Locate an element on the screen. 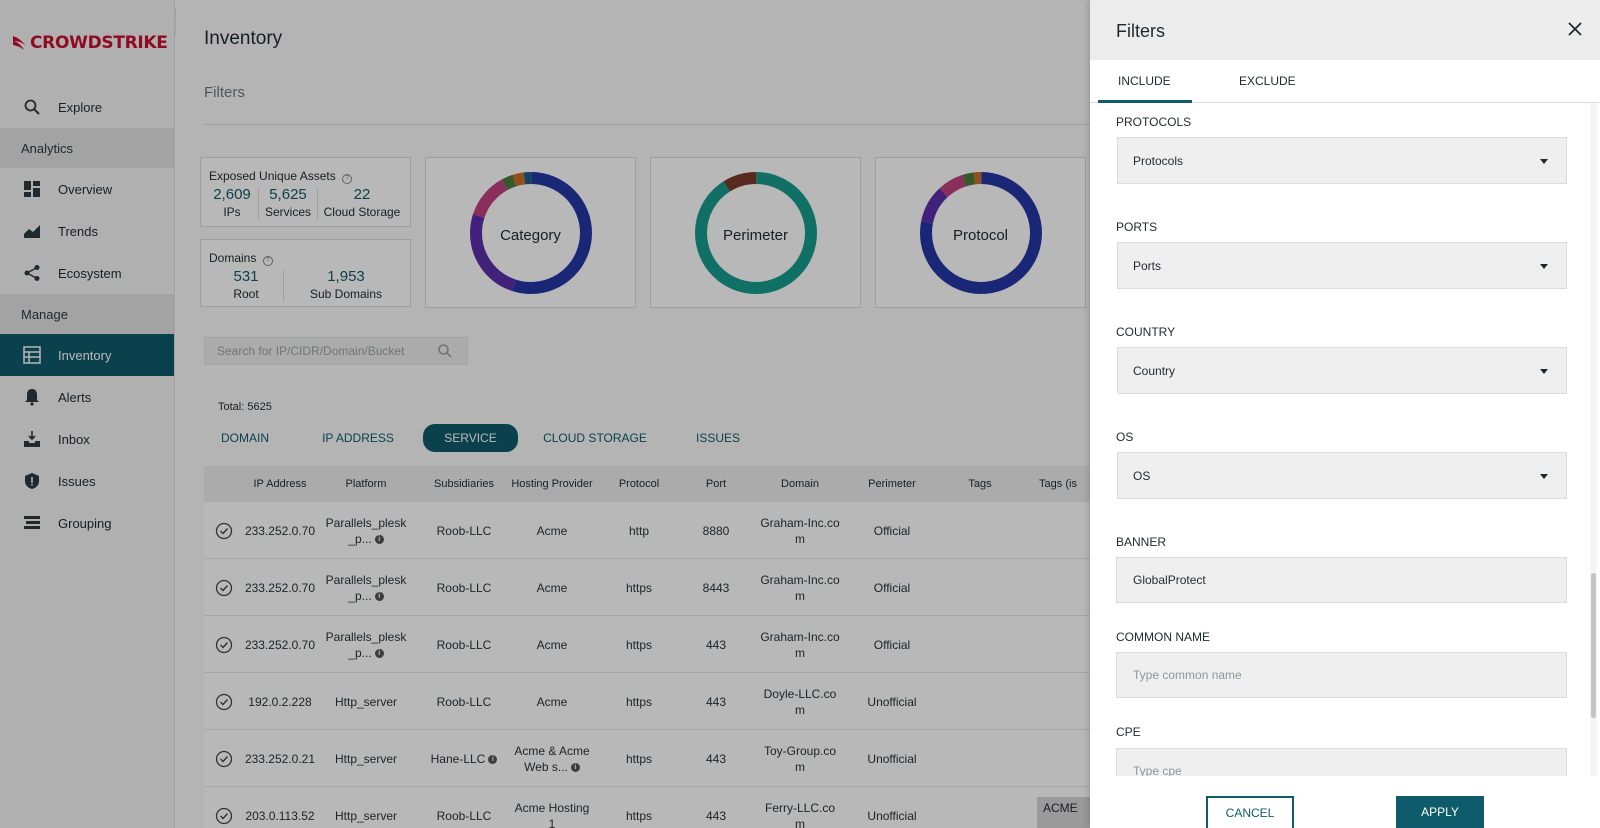 This screenshot has width=1600, height=828. cell-text: Acme & Acme is located at coordinates (552, 750).